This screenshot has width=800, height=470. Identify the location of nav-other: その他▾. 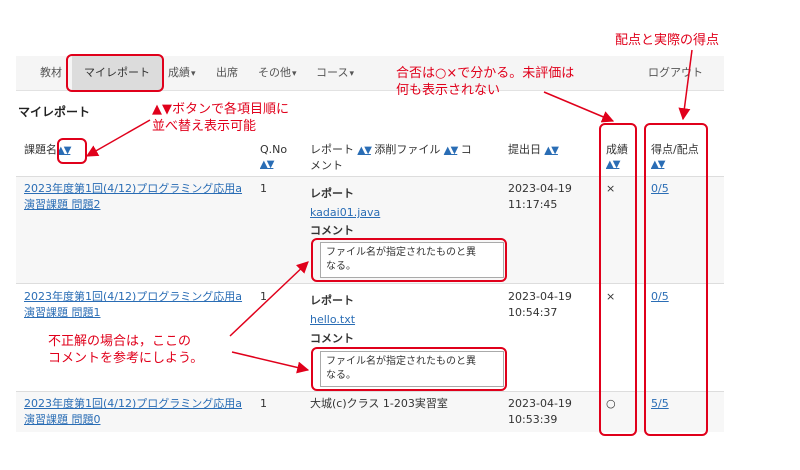
(277, 73).